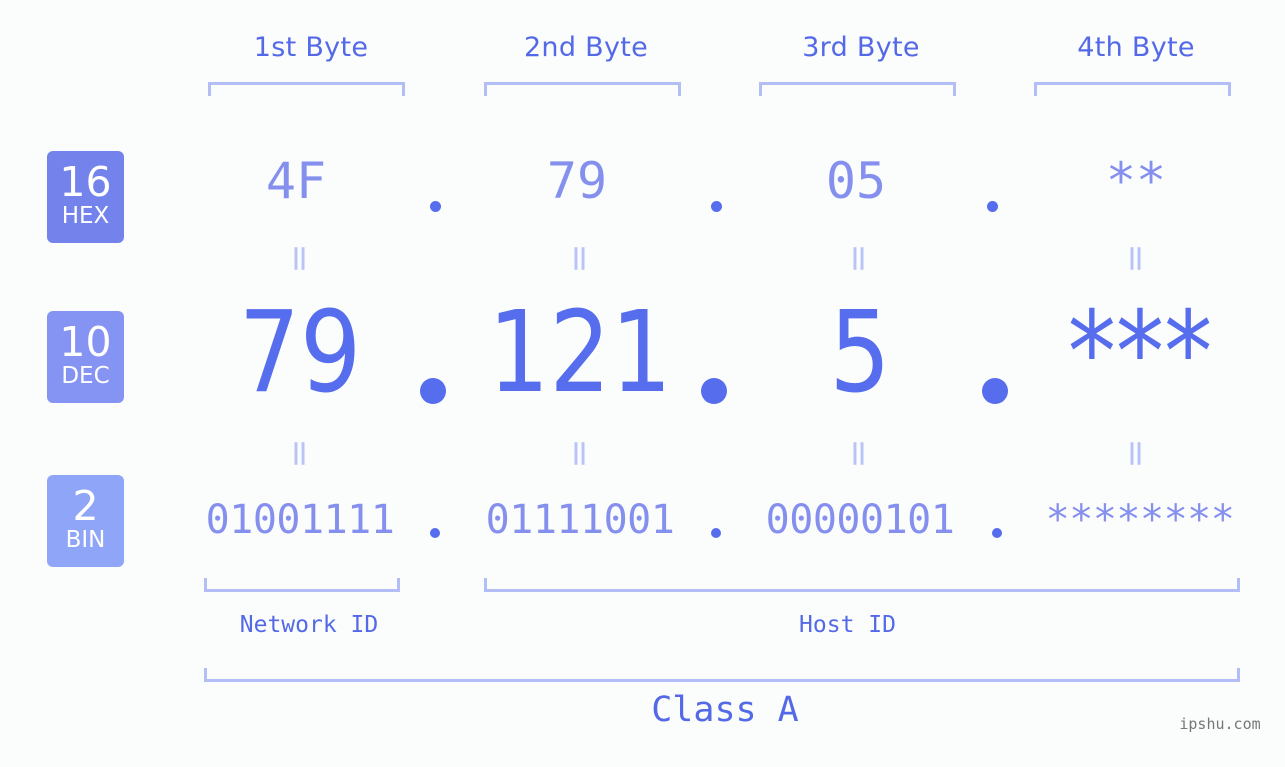 The height and width of the screenshot is (767, 1285). I want to click on bin-base: 2, so click(85, 506).